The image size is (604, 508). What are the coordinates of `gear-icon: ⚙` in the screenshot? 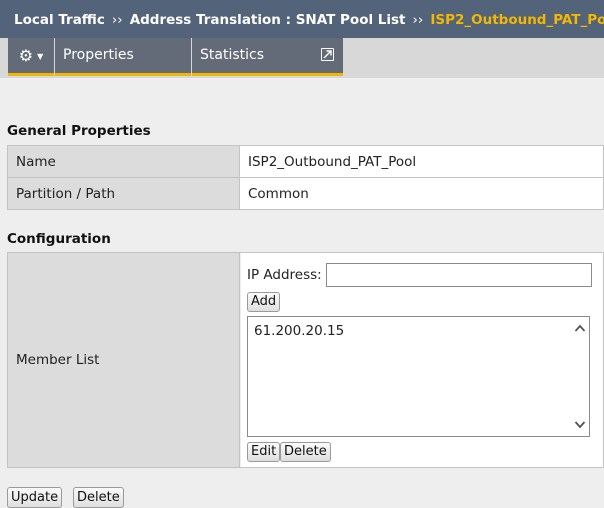 It's located at (26, 55).